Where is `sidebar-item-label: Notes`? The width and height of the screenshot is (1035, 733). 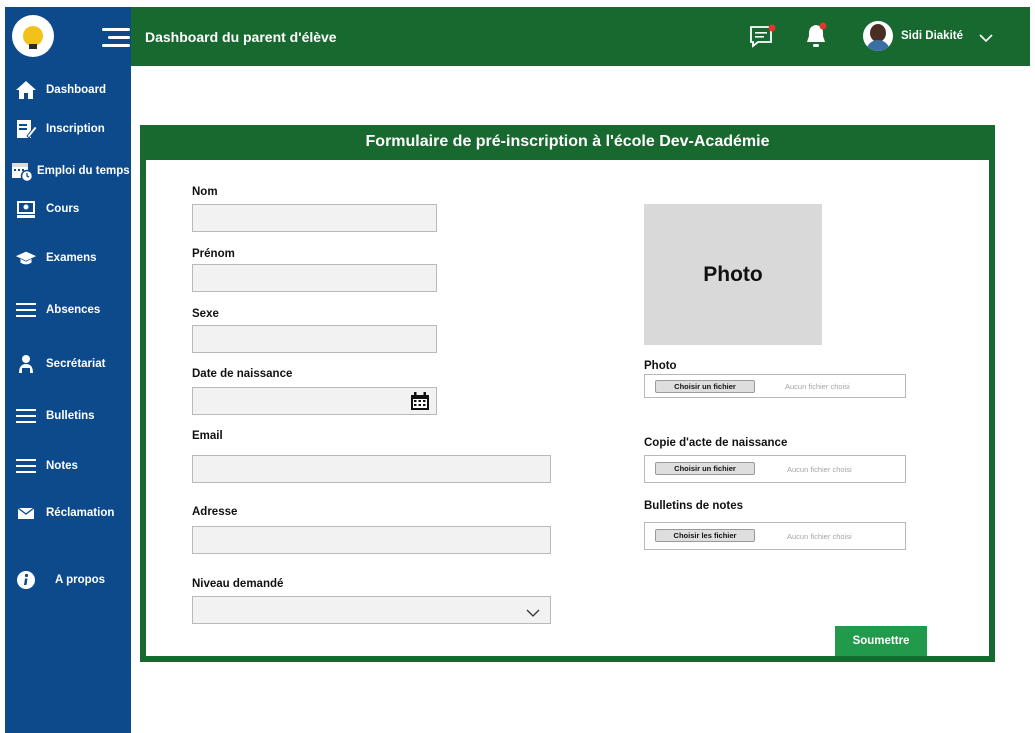
sidebar-item-label: Notes is located at coordinates (62, 466).